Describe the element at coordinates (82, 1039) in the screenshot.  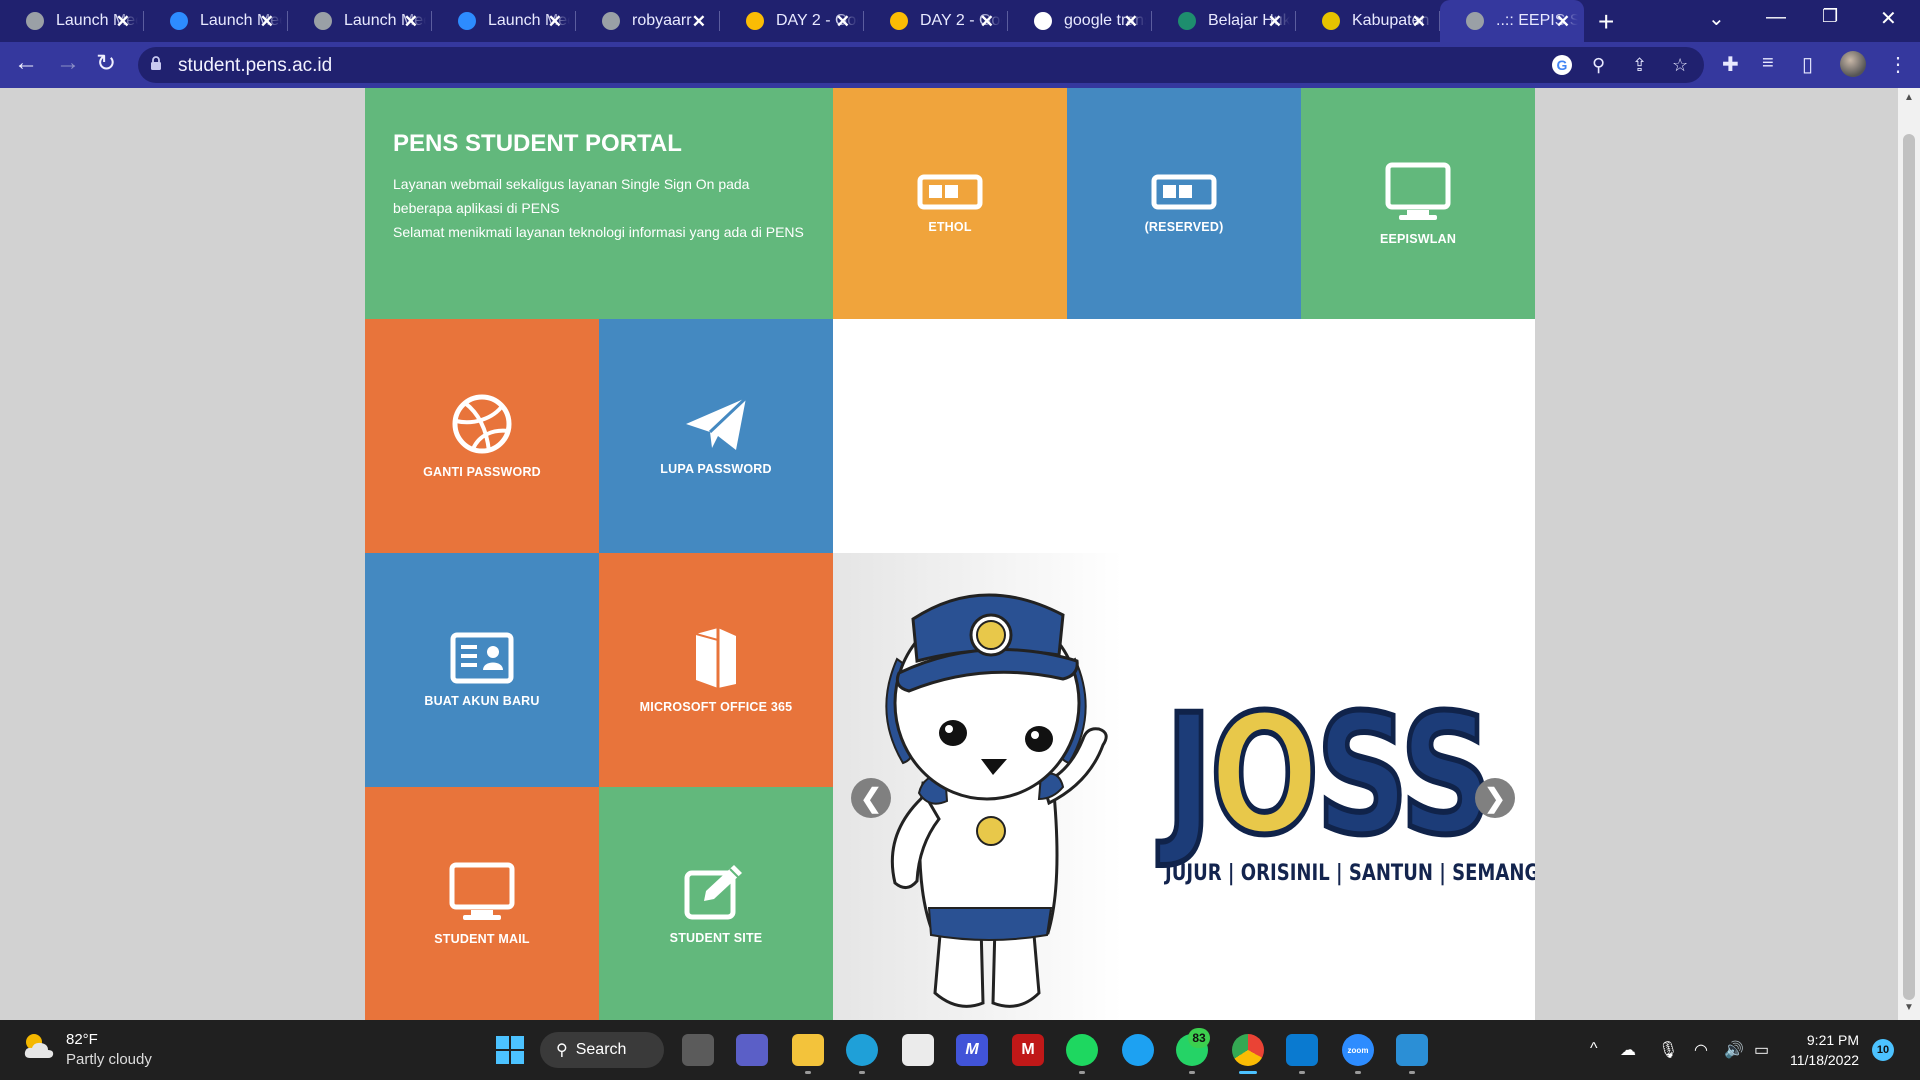
I see `weather-temperature: 82°F` at that location.